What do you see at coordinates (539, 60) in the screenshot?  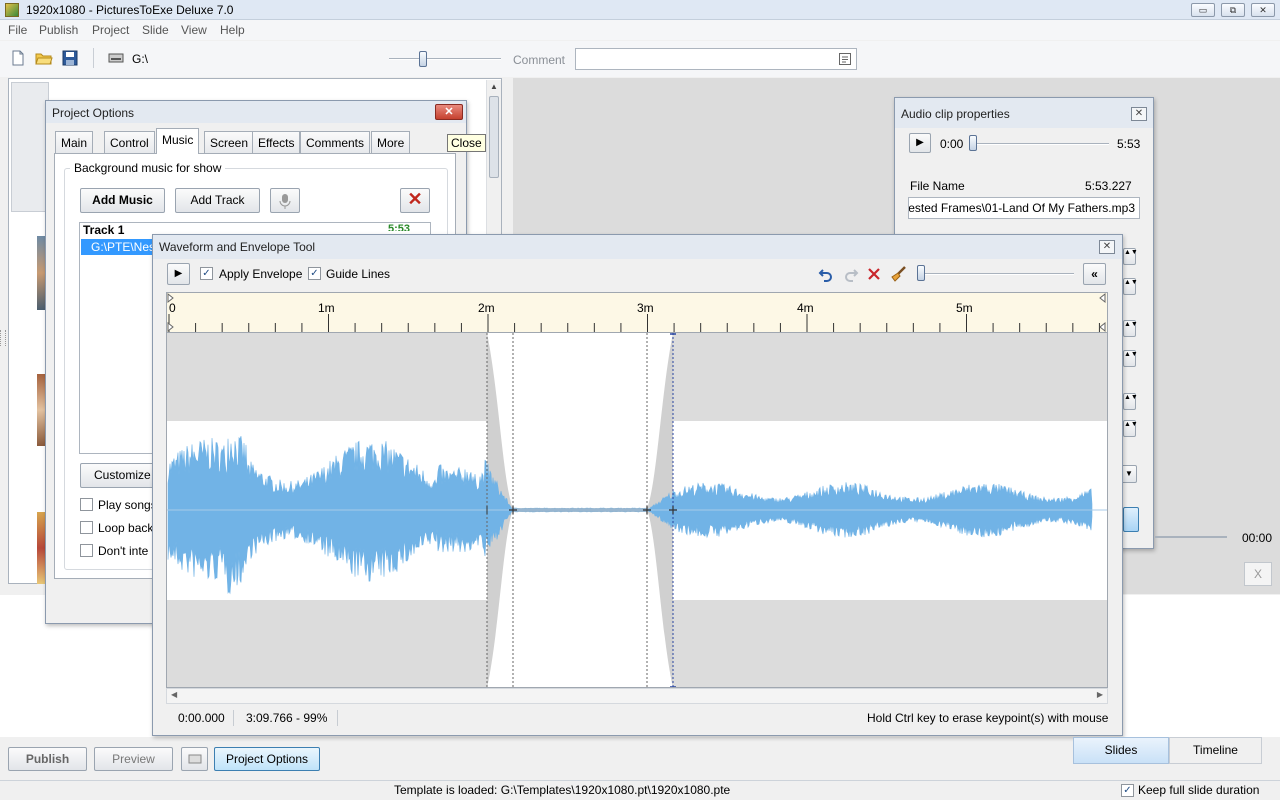 I see `comment-label: Comment` at bounding box center [539, 60].